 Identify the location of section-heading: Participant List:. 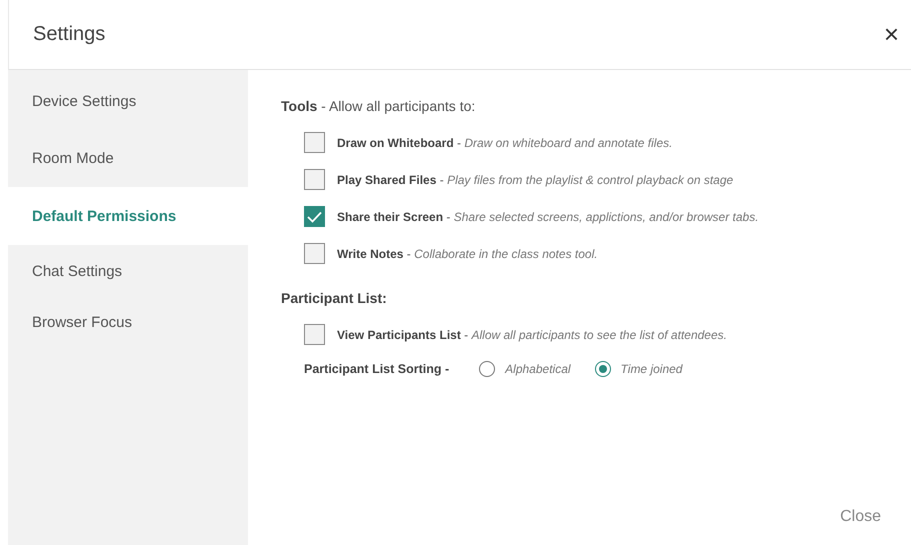
(334, 298).